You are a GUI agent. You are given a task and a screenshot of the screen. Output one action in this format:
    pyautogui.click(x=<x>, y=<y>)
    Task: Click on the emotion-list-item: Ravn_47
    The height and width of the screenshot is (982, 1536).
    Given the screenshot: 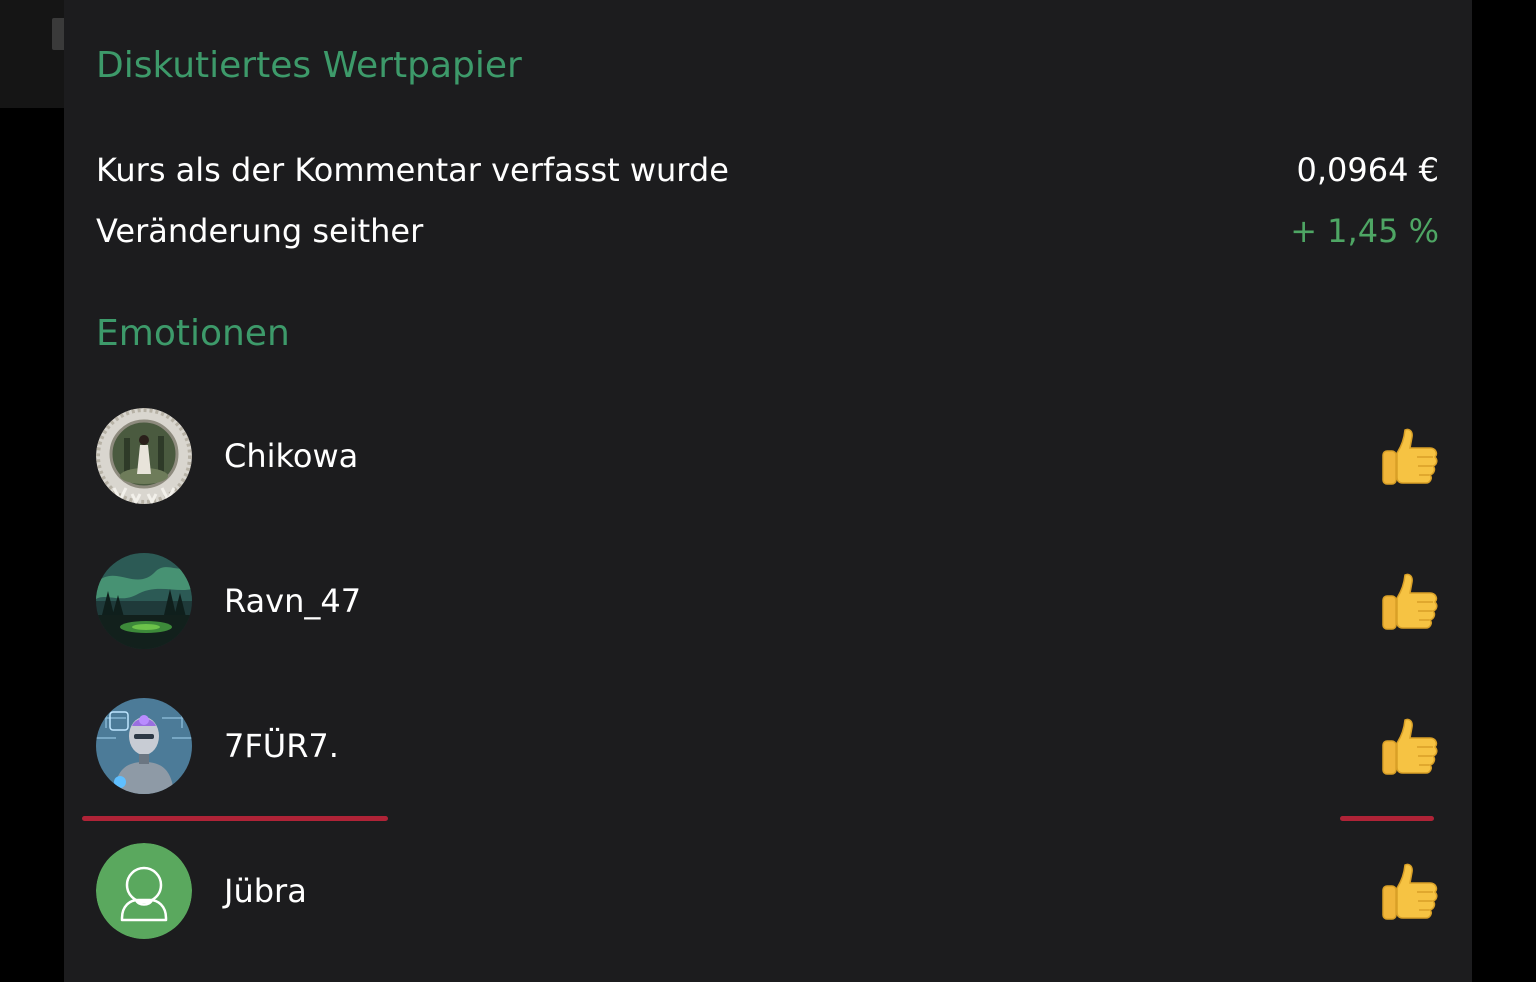 What is the action you would take?
    pyautogui.click(x=767, y=601)
    